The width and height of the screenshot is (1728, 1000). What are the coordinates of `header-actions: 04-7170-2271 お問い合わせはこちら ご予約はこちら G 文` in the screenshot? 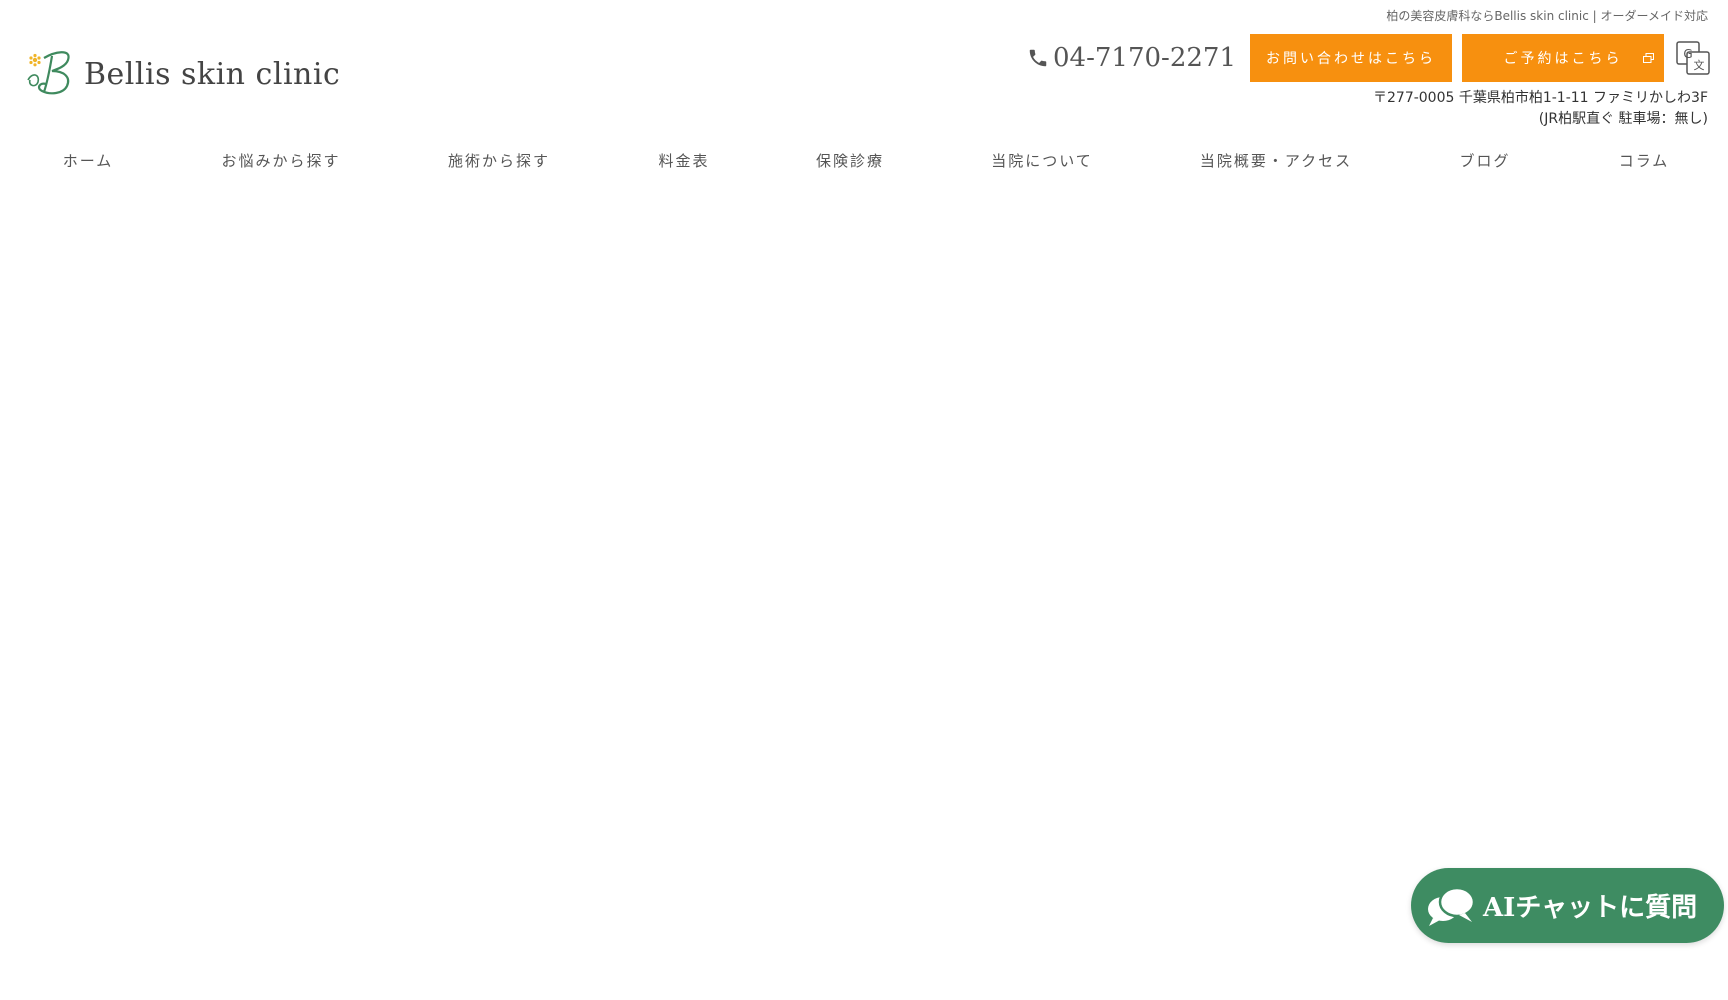 It's located at (1368, 58).